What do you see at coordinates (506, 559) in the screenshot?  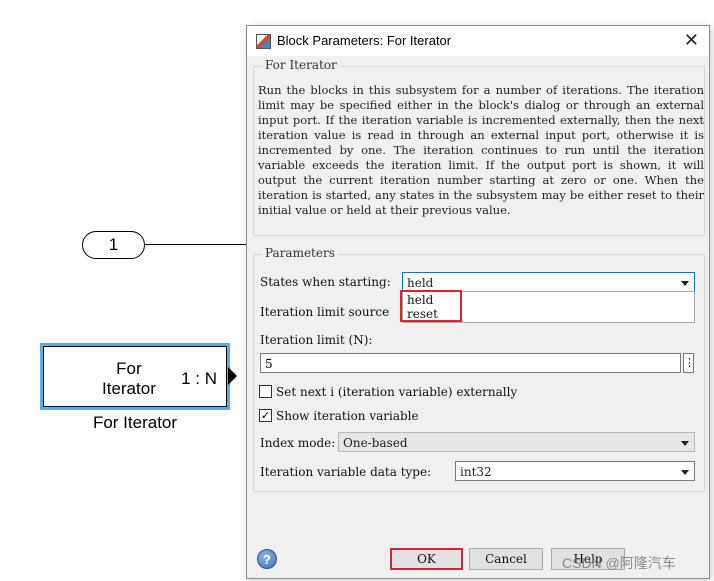 I see `cancel-button: Cancel` at bounding box center [506, 559].